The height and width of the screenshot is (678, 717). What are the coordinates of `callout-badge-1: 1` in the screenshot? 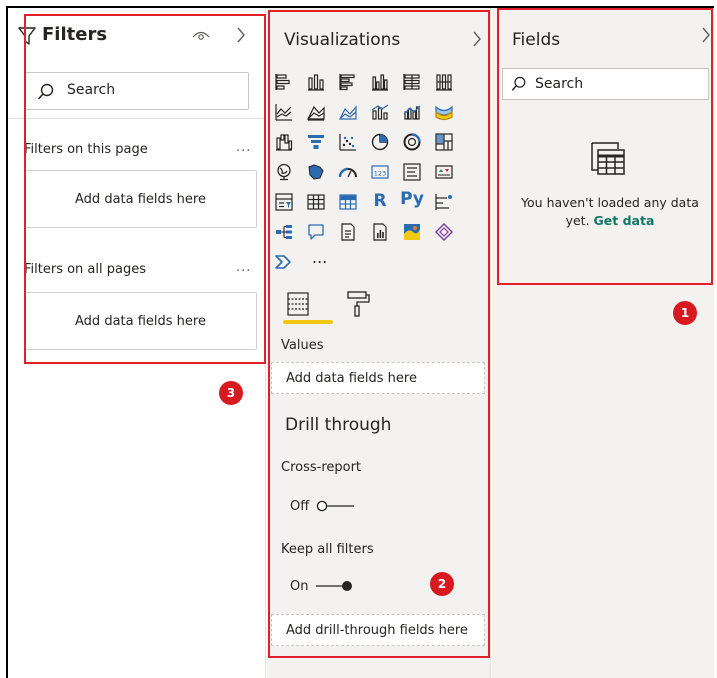 It's located at (685, 313).